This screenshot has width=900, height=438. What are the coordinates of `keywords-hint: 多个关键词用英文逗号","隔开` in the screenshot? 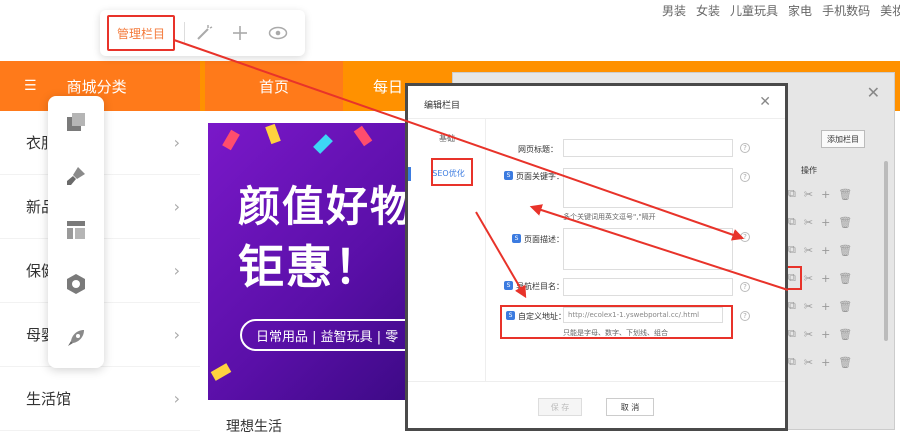 It's located at (609, 217).